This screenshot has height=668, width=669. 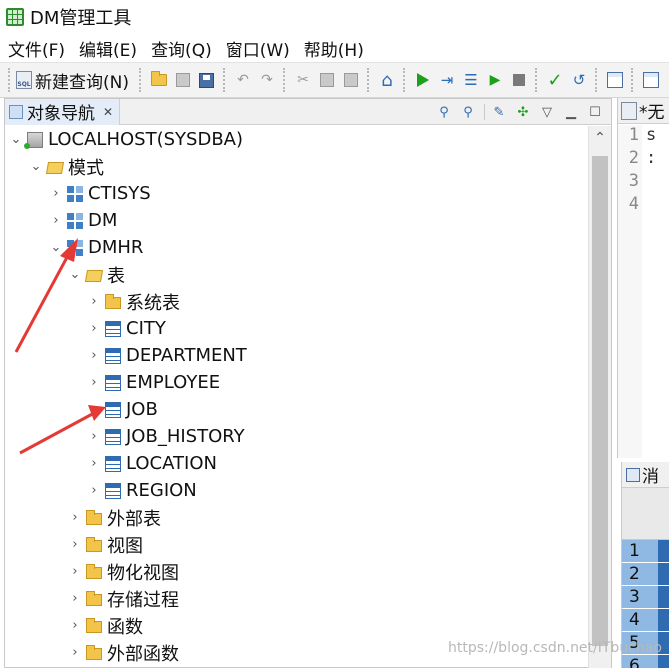 I want to click on scrollbar-thumb, so click(x=600, y=401).